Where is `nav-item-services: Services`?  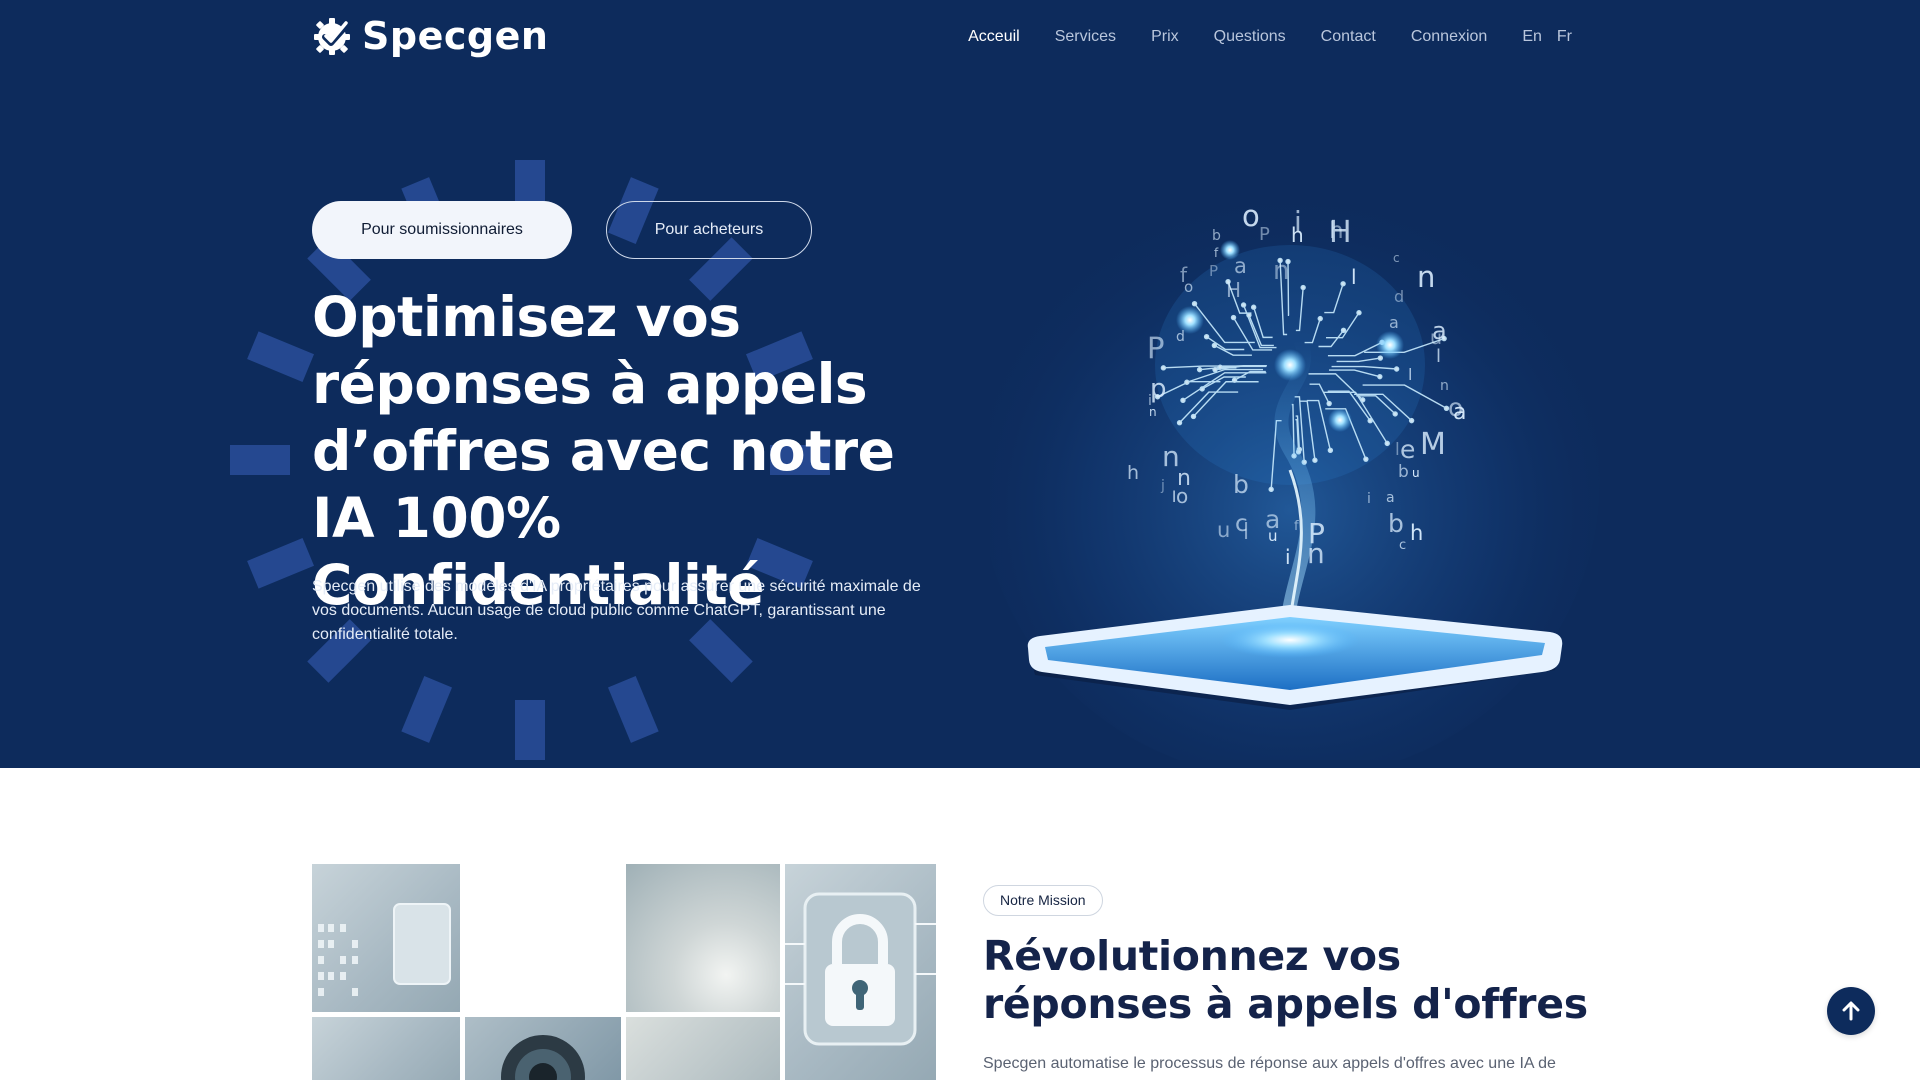
nav-item-services: Services is located at coordinates (1085, 37).